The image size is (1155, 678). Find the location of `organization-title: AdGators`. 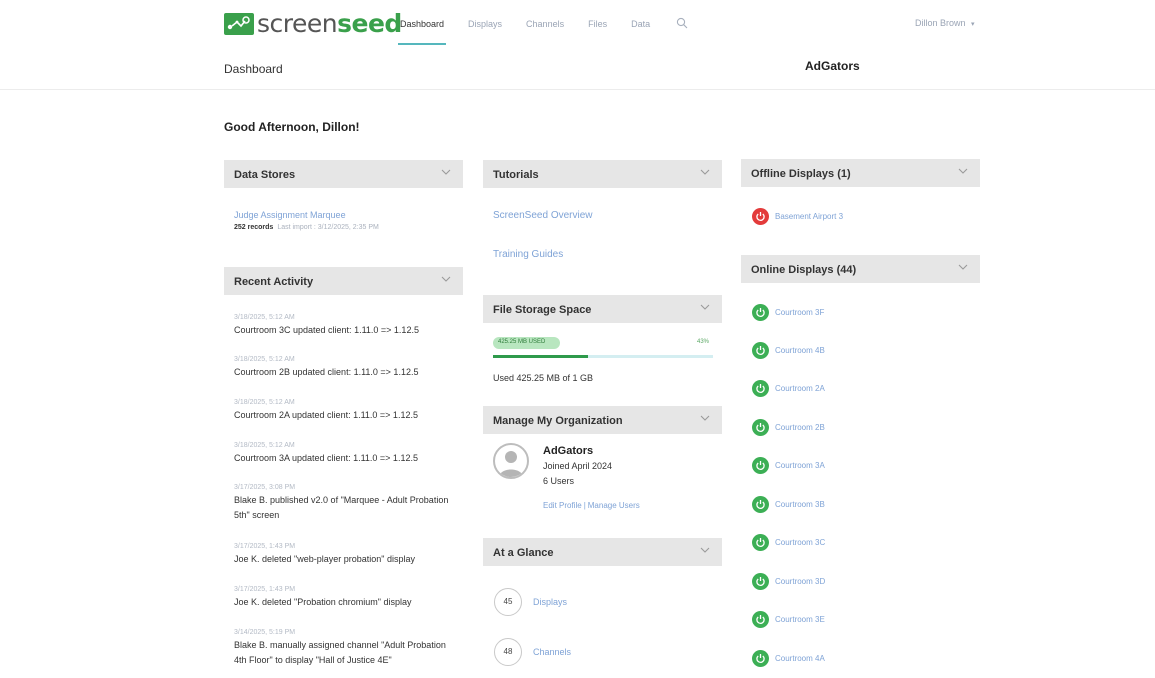

organization-title: AdGators is located at coordinates (568, 451).